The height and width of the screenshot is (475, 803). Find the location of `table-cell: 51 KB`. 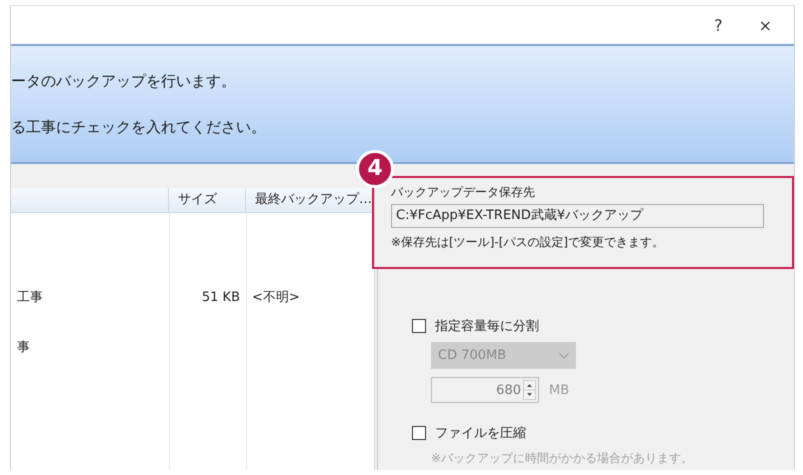

table-cell: 51 KB is located at coordinates (221, 297).